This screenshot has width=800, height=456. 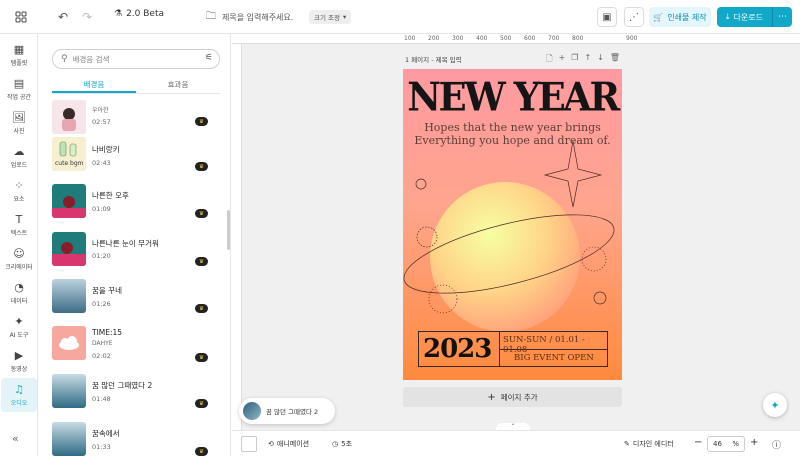 What do you see at coordinates (178, 84) in the screenshot?
I see `tab-sfx: 효과음` at bounding box center [178, 84].